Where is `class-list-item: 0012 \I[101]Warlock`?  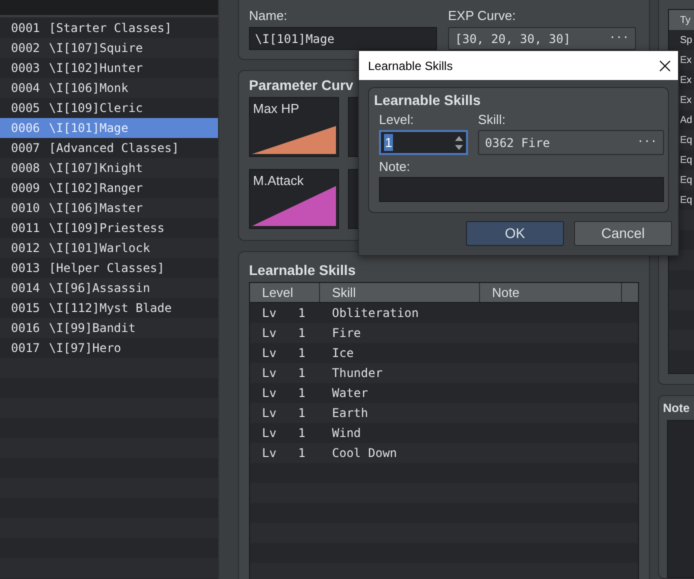
class-list-item: 0012 \I[101]Warlock is located at coordinates (109, 248).